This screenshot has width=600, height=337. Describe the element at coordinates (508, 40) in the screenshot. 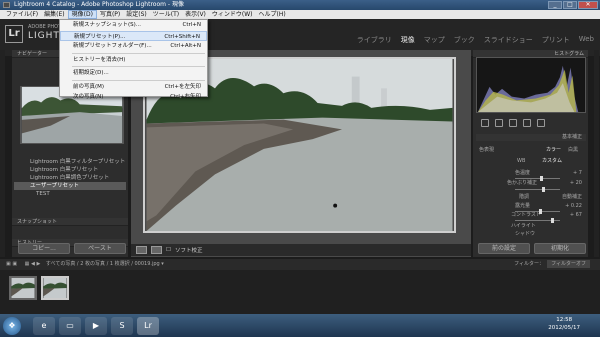

I see `module-slideshow: スライドショー` at that location.